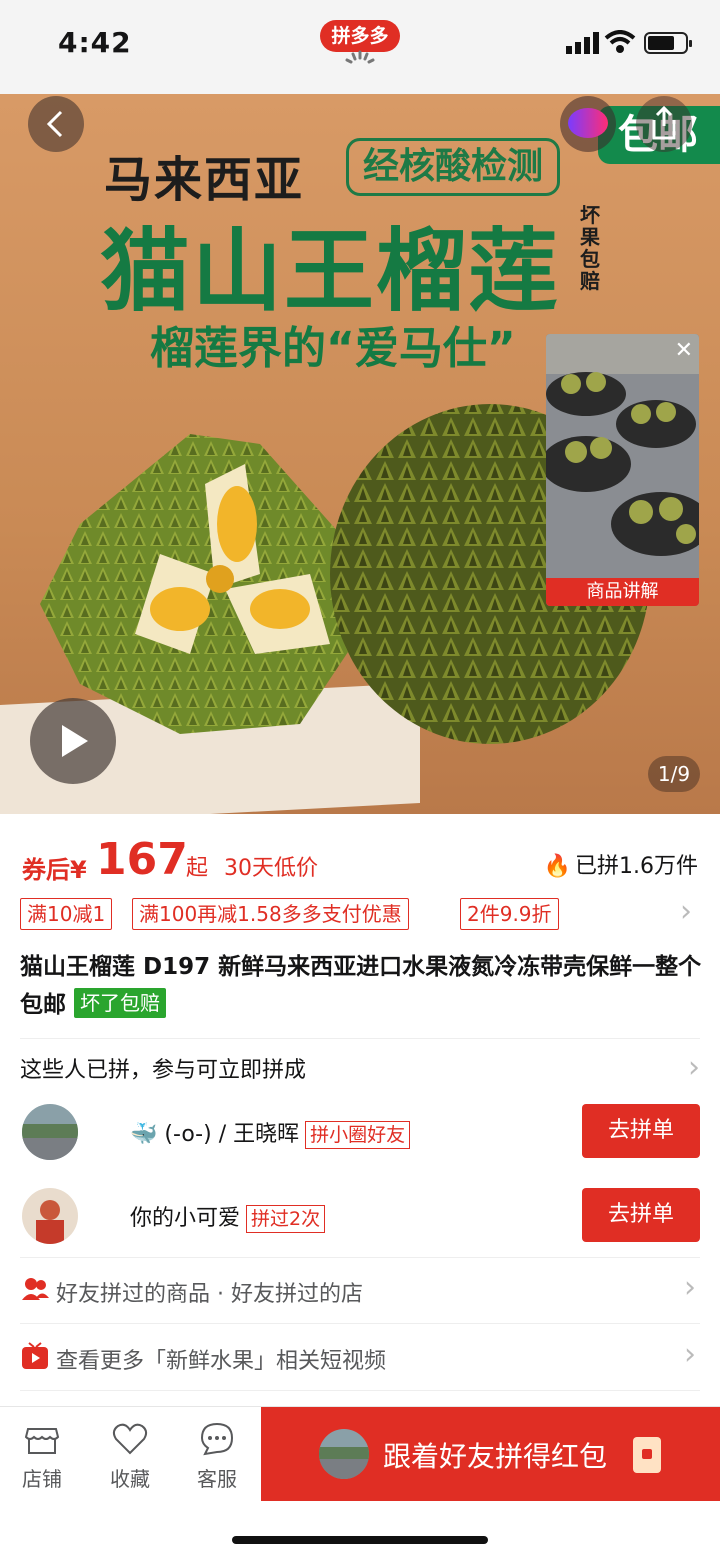  Describe the element at coordinates (360, 36) in the screenshot. I see `pinduoduo-logo: 拼多多` at that location.